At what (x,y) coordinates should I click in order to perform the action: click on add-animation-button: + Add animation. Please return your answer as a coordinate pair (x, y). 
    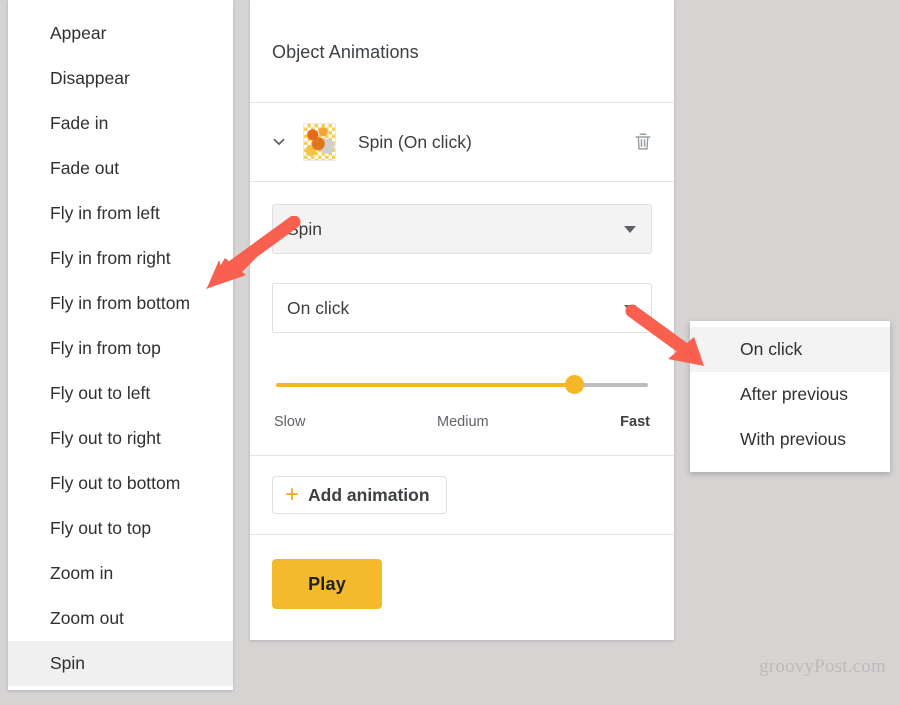
    Looking at the image, I should click on (359, 495).